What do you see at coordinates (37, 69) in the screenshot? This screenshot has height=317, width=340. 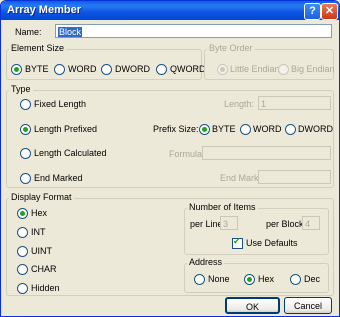 I see `radio-byte-label: BYTE` at bounding box center [37, 69].